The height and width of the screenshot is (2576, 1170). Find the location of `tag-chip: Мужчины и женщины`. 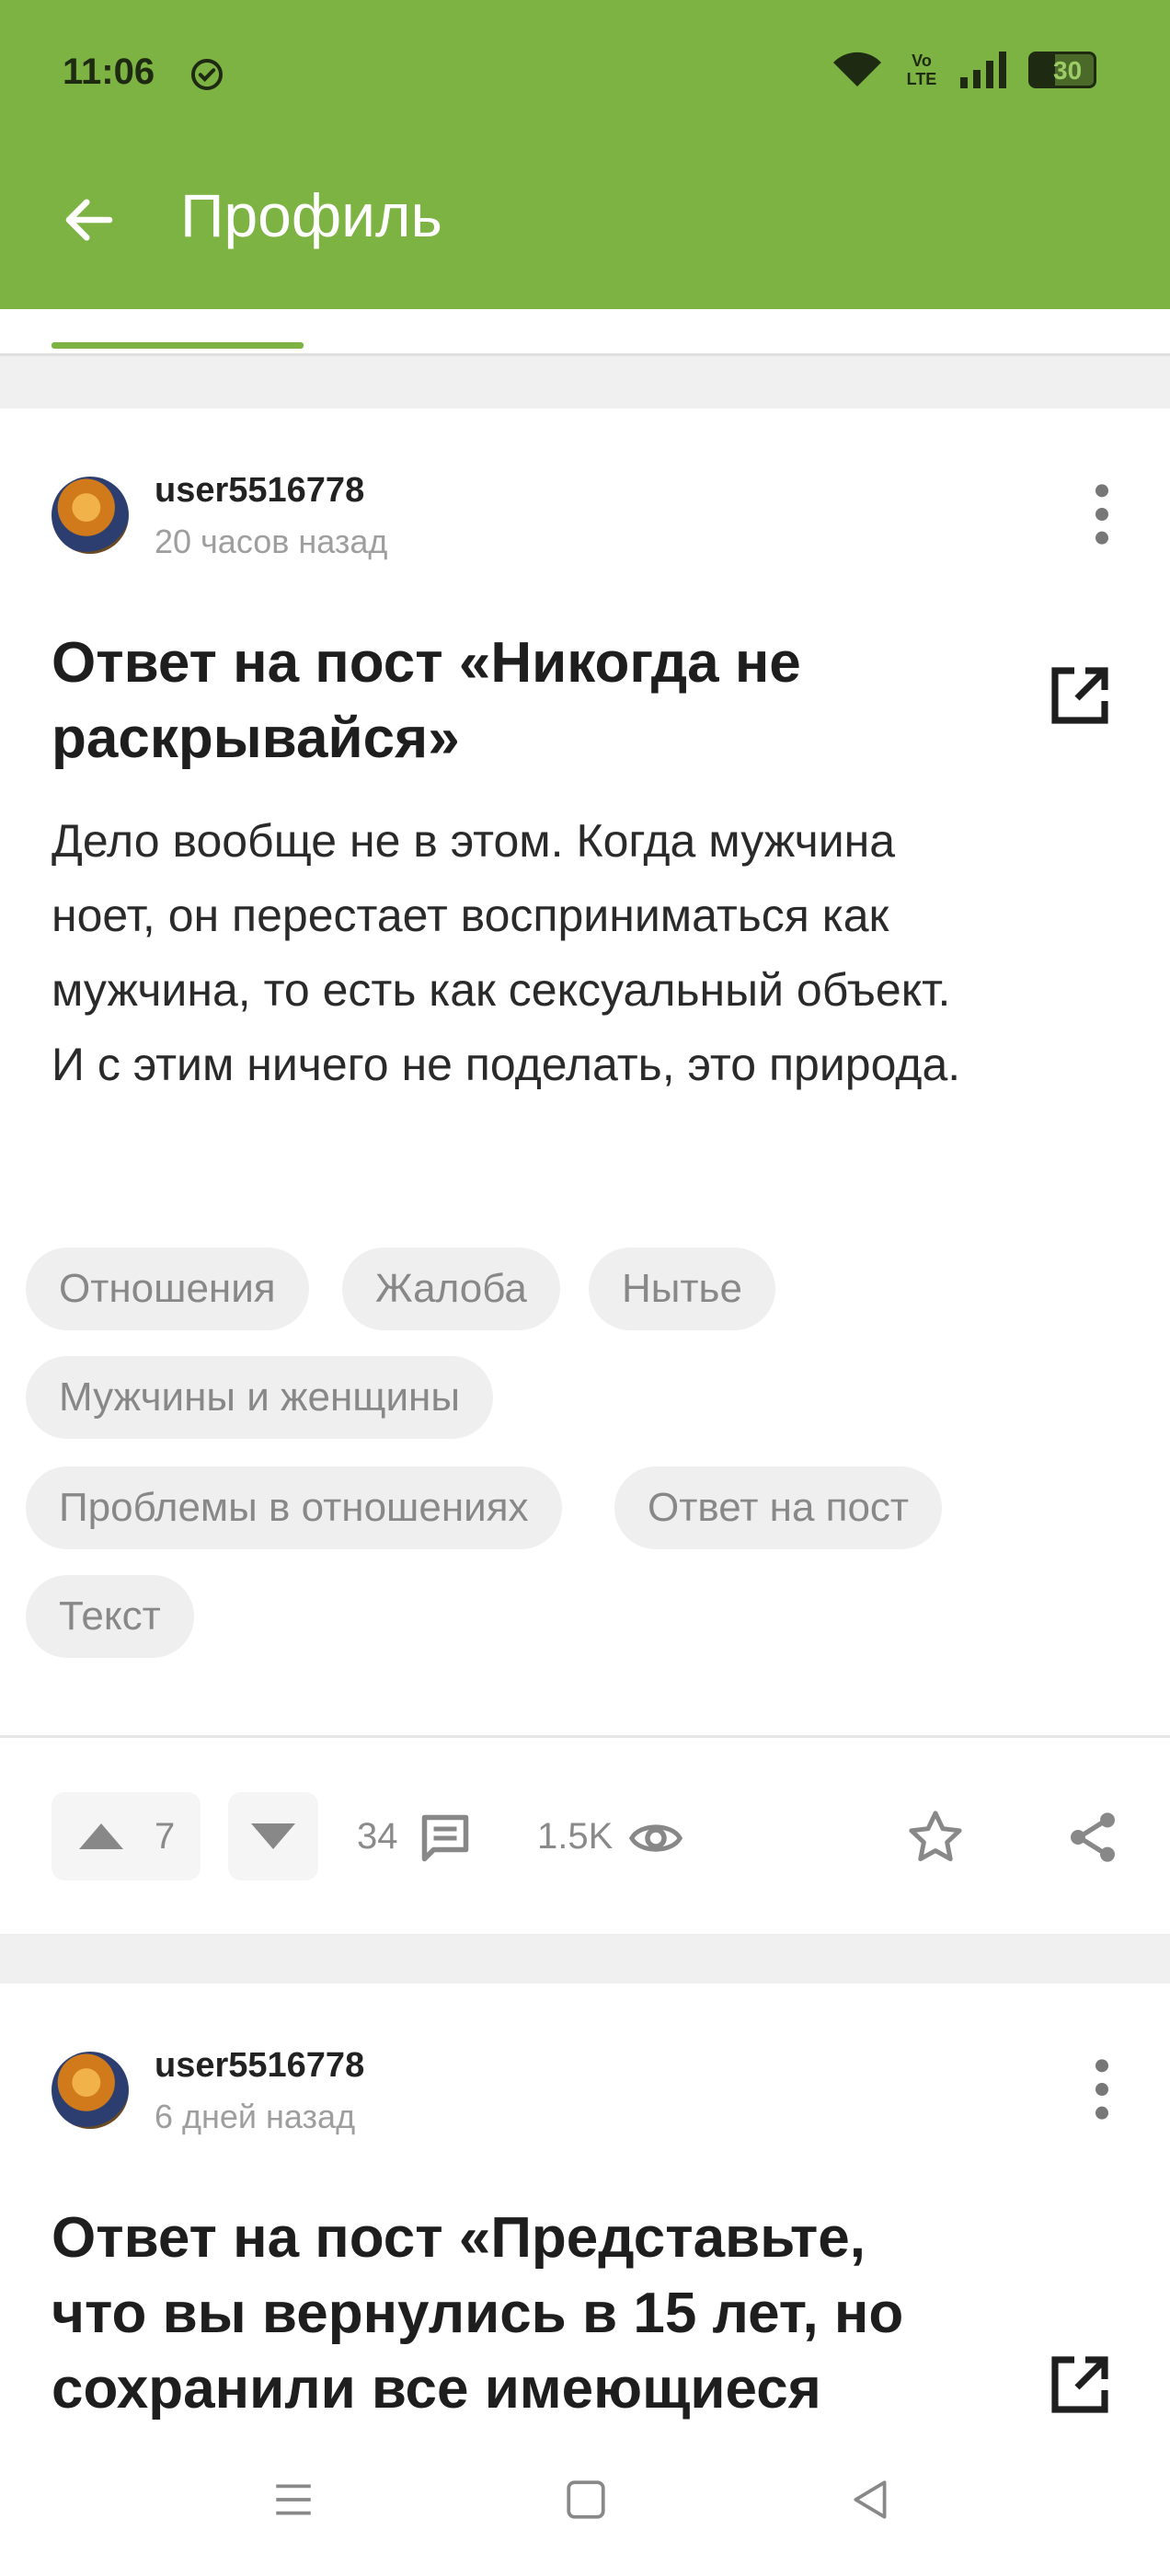

tag-chip: Мужчины и женщины is located at coordinates (259, 1397).